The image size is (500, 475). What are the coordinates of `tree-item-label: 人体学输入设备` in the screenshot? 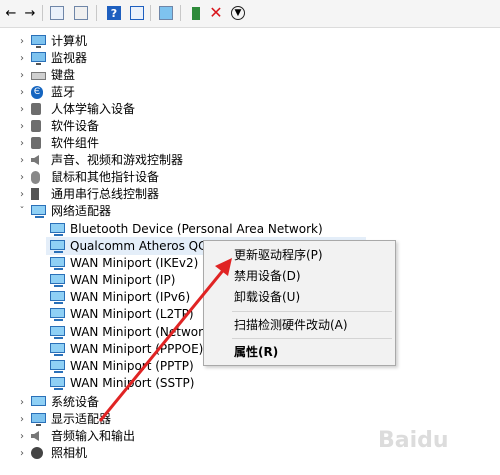 It's located at (93, 109).